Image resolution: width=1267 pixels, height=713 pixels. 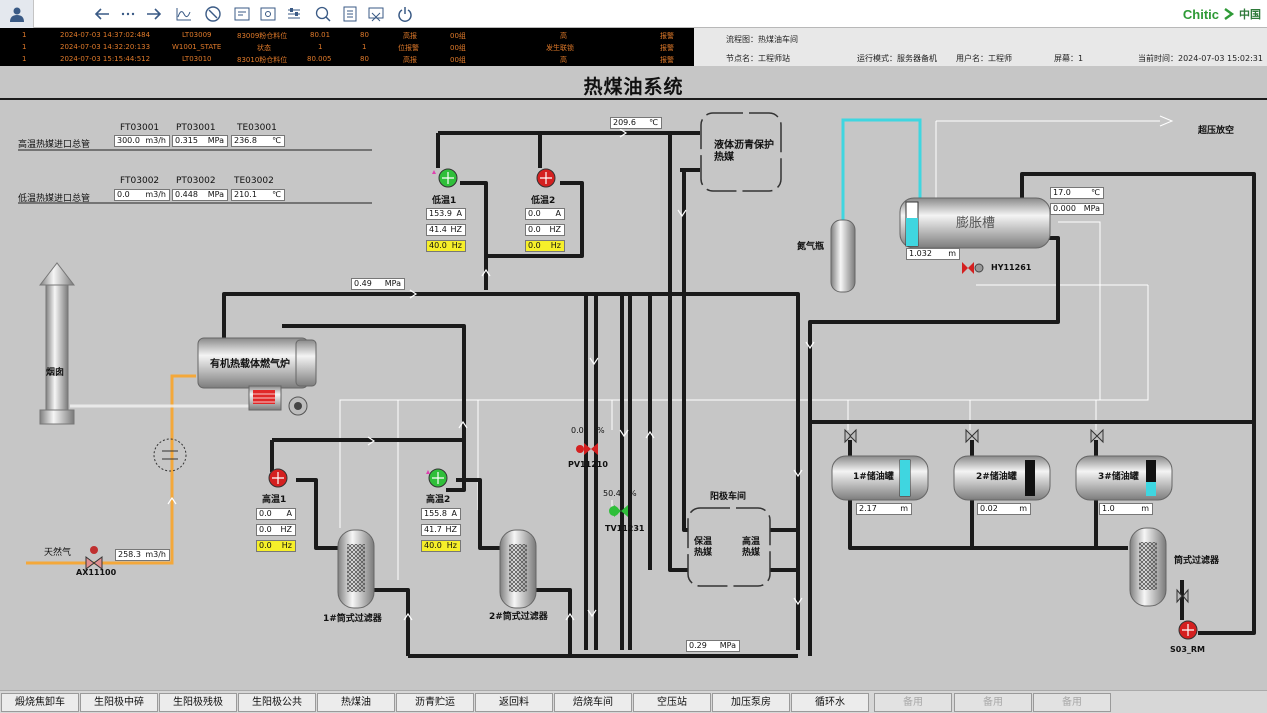 What do you see at coordinates (1197, 561) in the screenshot?
I see `filter-3-label: 筒式过滤器` at bounding box center [1197, 561].